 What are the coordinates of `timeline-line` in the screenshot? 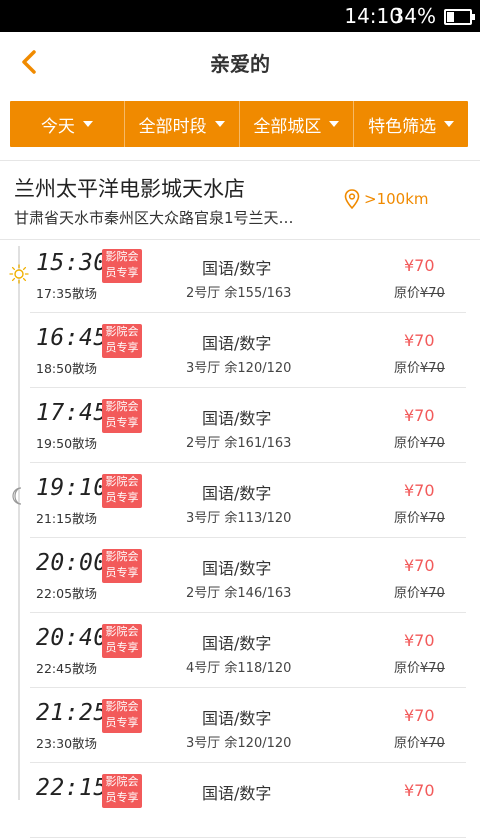 It's located at (19, 523).